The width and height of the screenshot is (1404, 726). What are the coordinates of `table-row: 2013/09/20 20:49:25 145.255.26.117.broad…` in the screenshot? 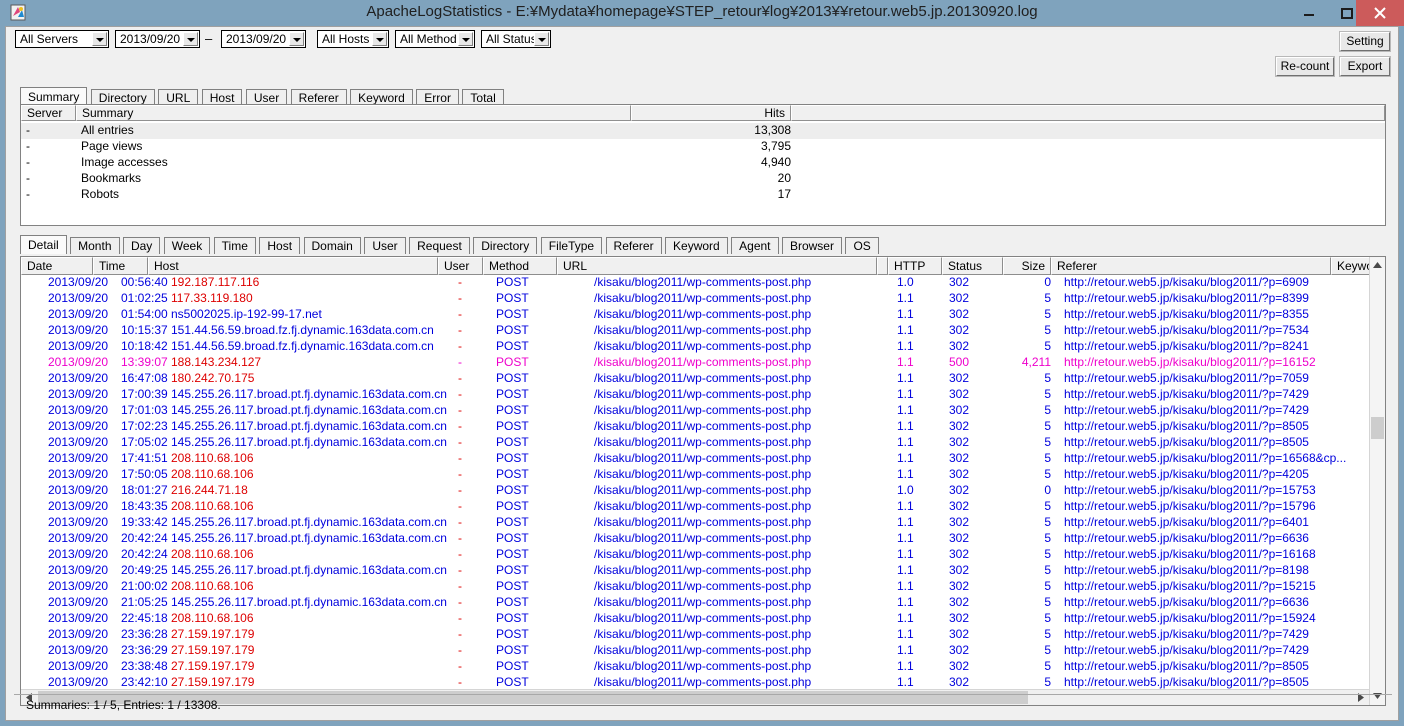 It's located at (695, 571).